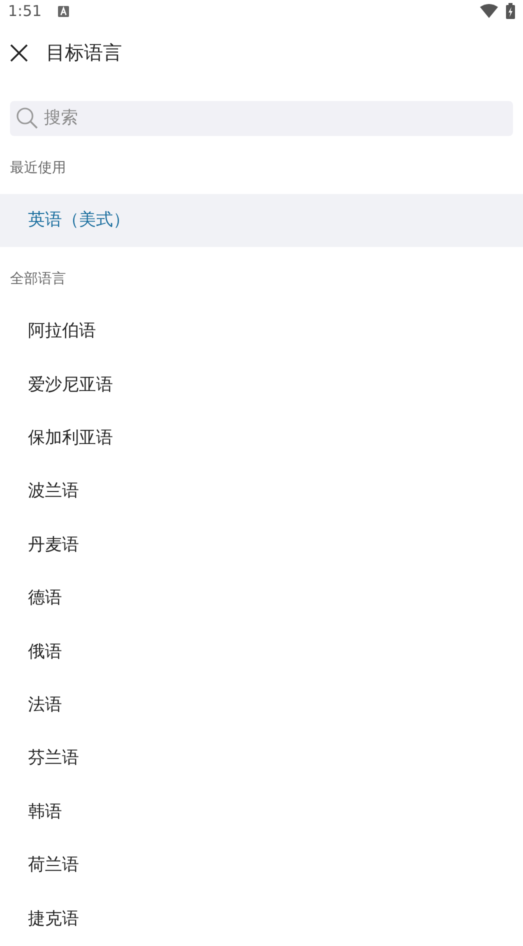  Describe the element at coordinates (261, 599) in the screenshot. I see `language-item: 德语` at that location.